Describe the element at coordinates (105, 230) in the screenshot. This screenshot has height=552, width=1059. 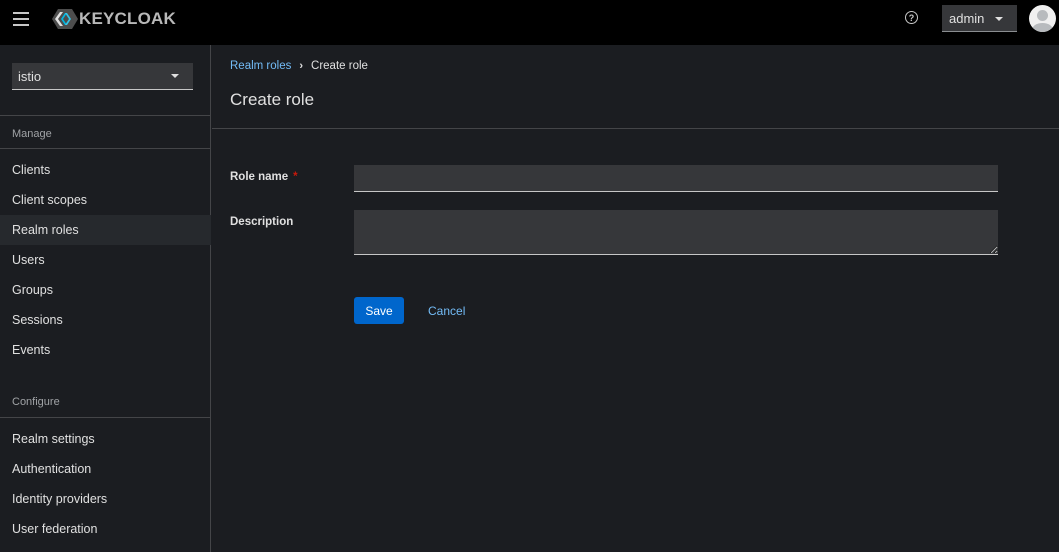
I see `sidebar-item-realm-roles: Realm roles` at that location.